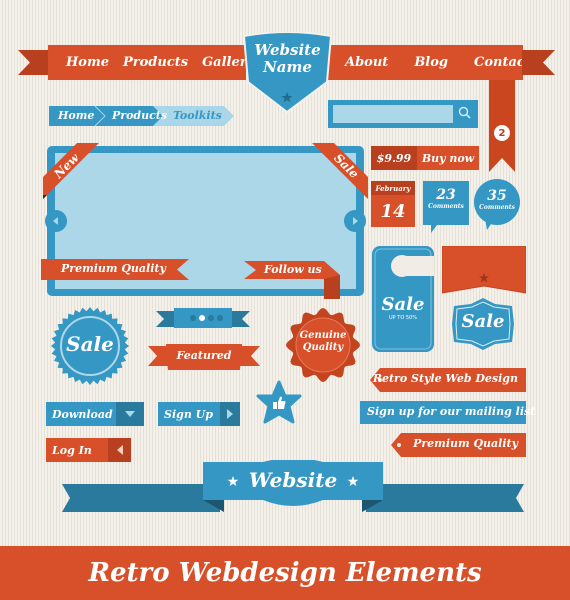 The image size is (570, 600). I want to click on nav-bar-right: About Blog Contact, so click(429, 62).